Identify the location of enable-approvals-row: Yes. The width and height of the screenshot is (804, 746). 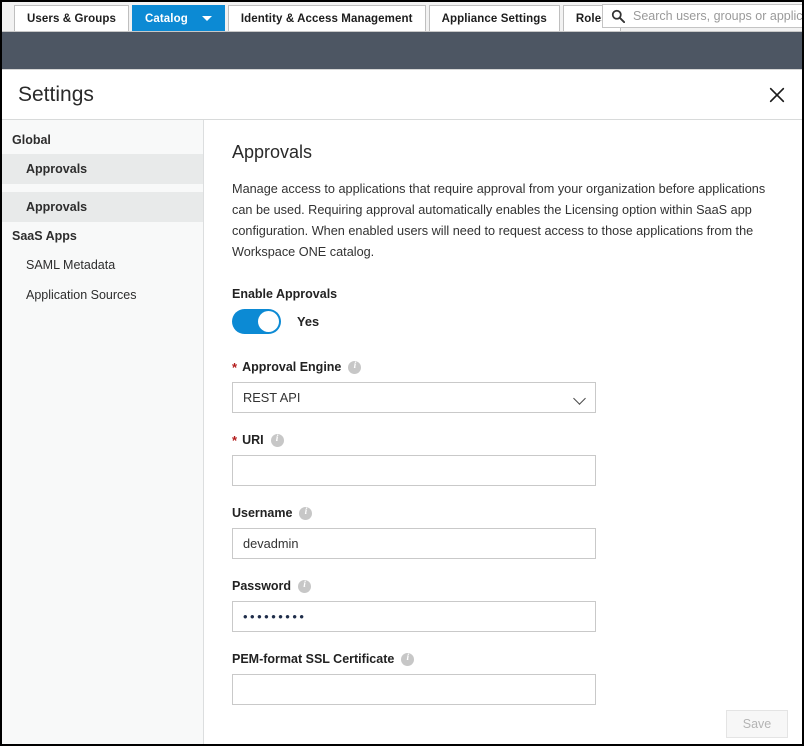
(517, 321).